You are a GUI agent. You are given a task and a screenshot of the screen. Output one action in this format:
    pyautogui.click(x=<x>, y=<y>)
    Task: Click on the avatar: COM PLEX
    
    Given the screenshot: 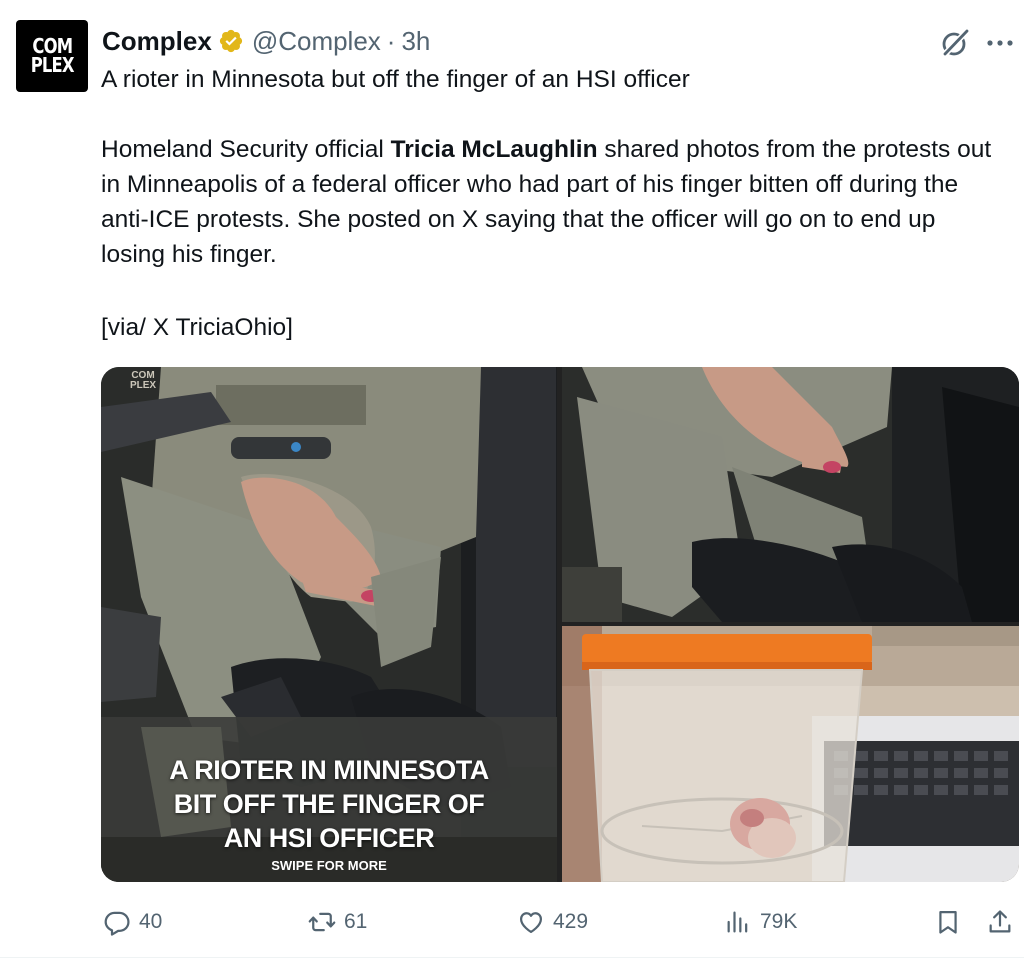 What is the action you would take?
    pyautogui.click(x=52, y=56)
    